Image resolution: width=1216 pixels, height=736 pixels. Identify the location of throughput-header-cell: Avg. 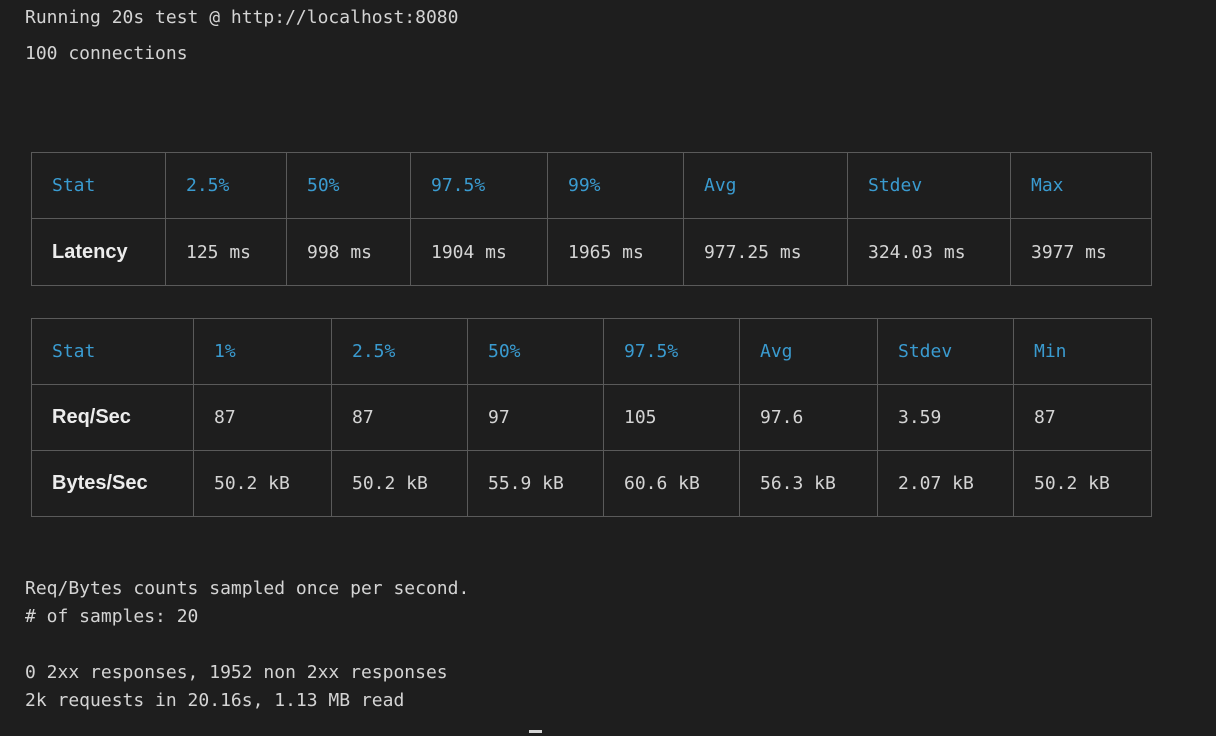
(808, 351).